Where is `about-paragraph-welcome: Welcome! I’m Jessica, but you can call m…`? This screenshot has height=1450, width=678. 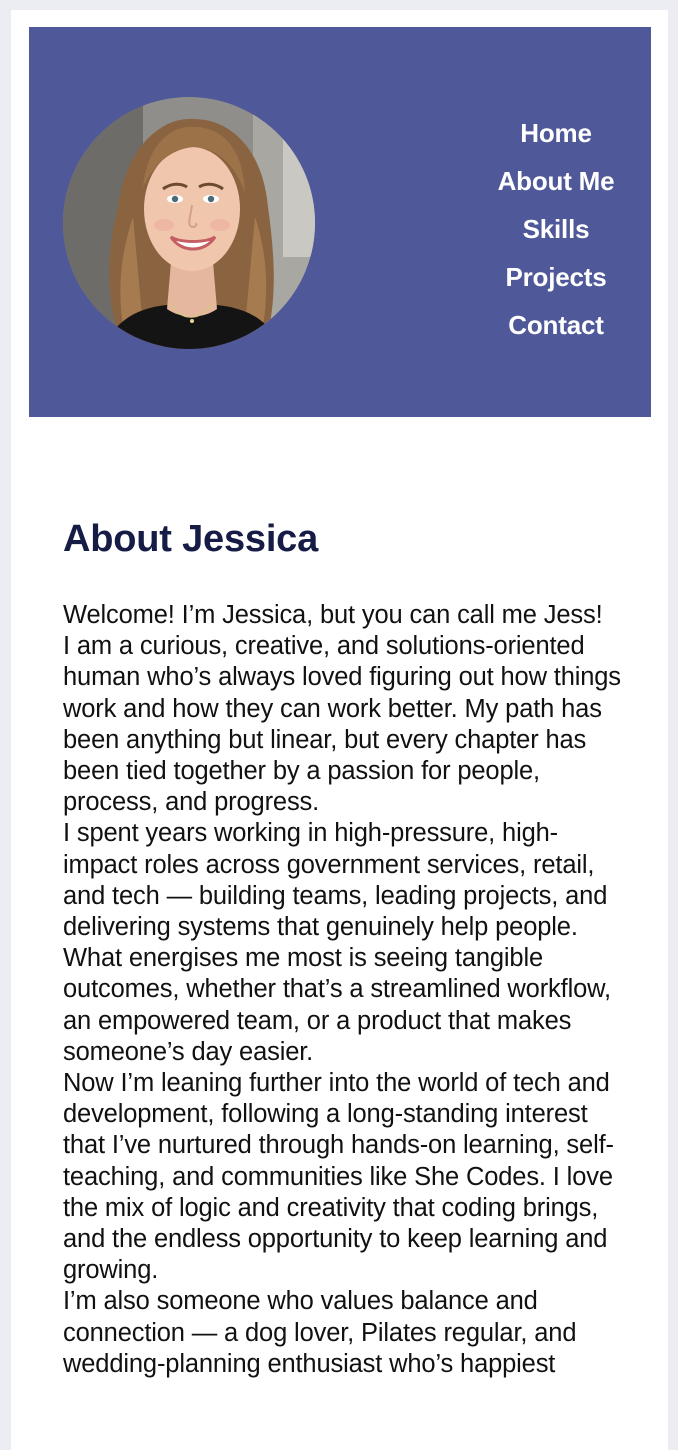 about-paragraph-welcome: Welcome! I’m Jessica, but you can call m… is located at coordinates (333, 615).